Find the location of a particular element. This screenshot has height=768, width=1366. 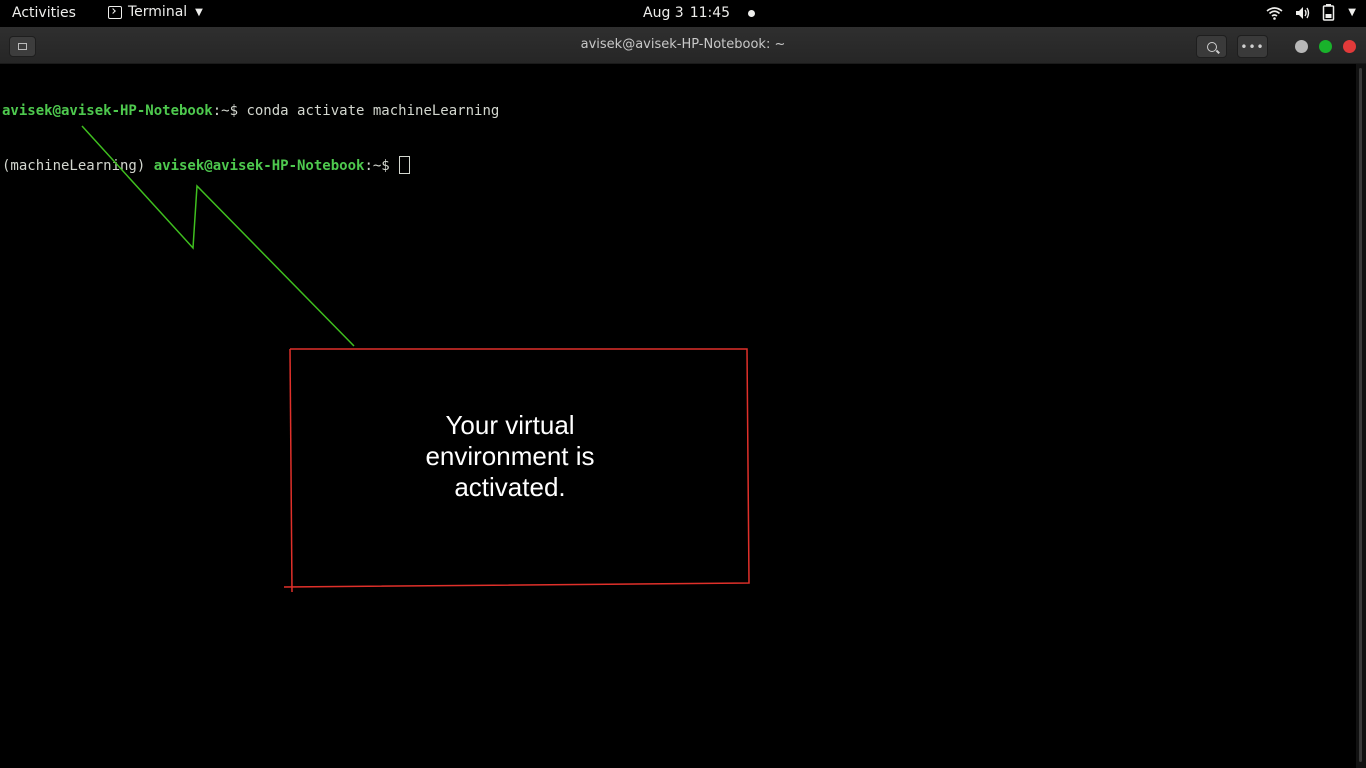

app-menu-label: Terminal is located at coordinates (158, 12).